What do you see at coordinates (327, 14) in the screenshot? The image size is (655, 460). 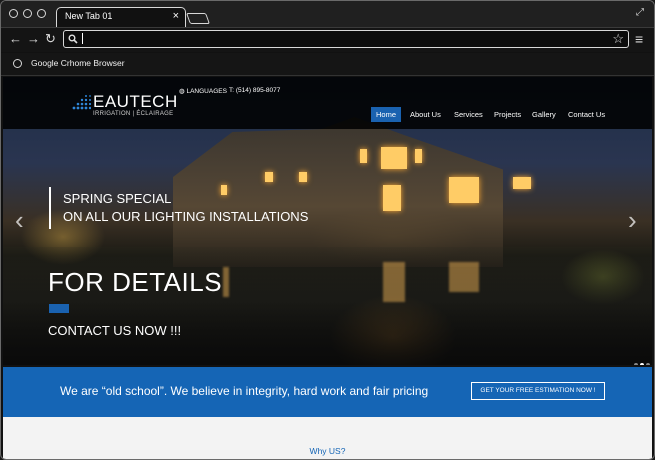 I see `title-bar: New Tab 01 × ⤢` at bounding box center [327, 14].